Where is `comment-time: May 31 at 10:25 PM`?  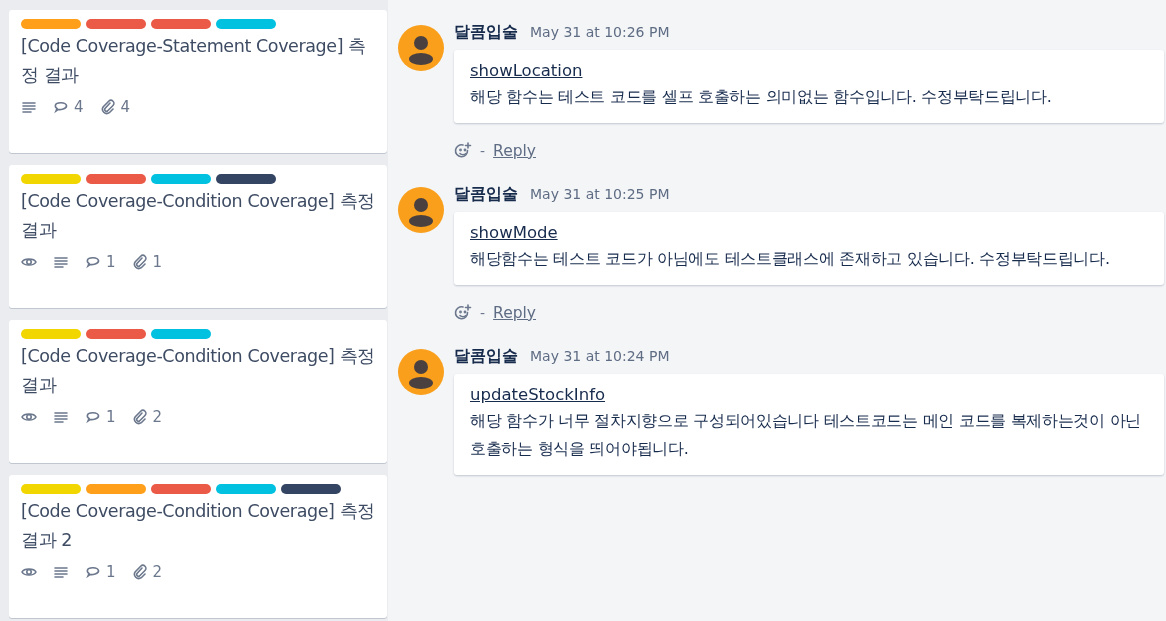
comment-time: May 31 at 10:25 PM is located at coordinates (600, 194).